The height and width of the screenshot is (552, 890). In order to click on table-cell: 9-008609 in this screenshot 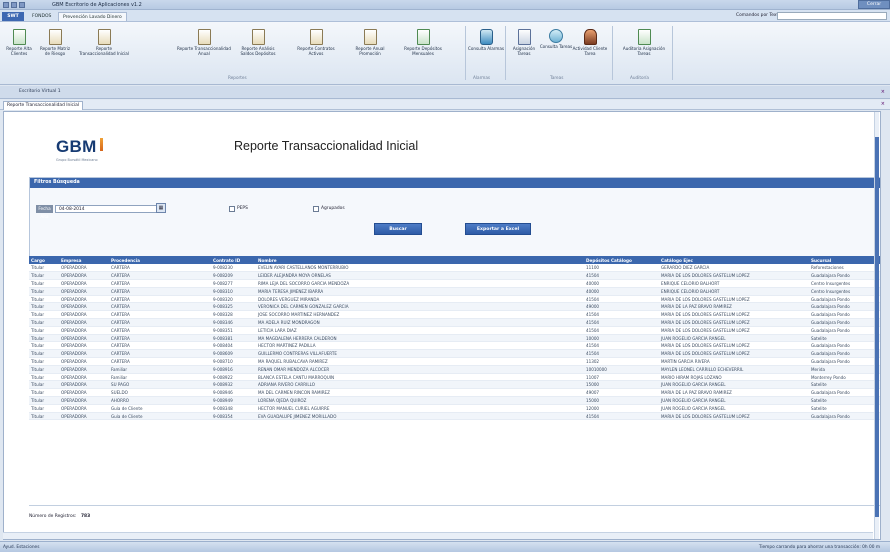, I will do `click(233, 354)`.